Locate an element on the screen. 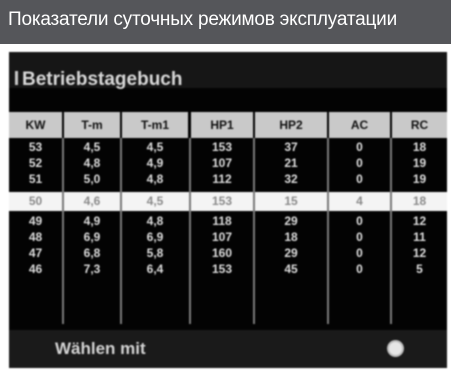  table-cell: 5,0 is located at coordinates (92, 179).